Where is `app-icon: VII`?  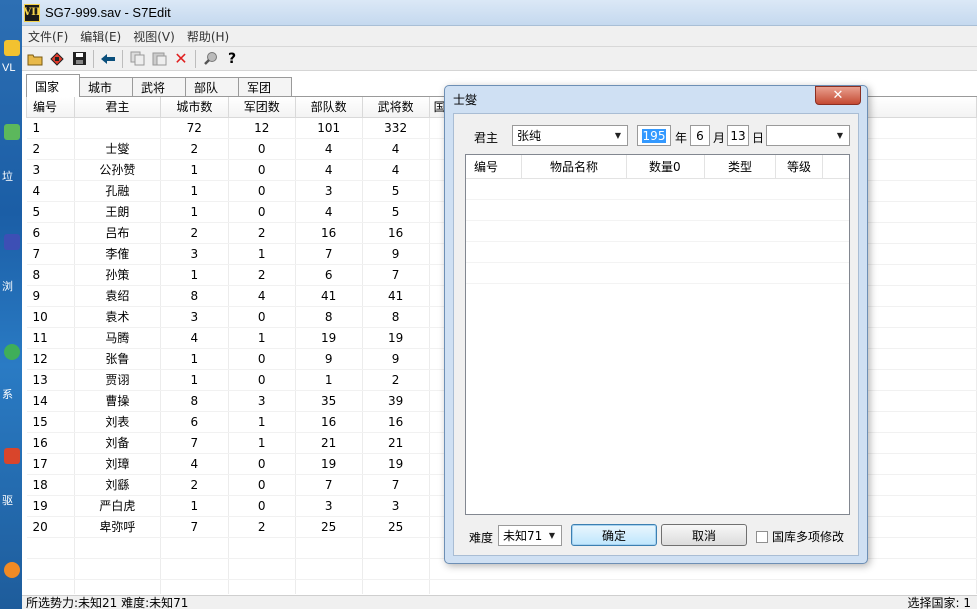 app-icon: VII is located at coordinates (32, 12).